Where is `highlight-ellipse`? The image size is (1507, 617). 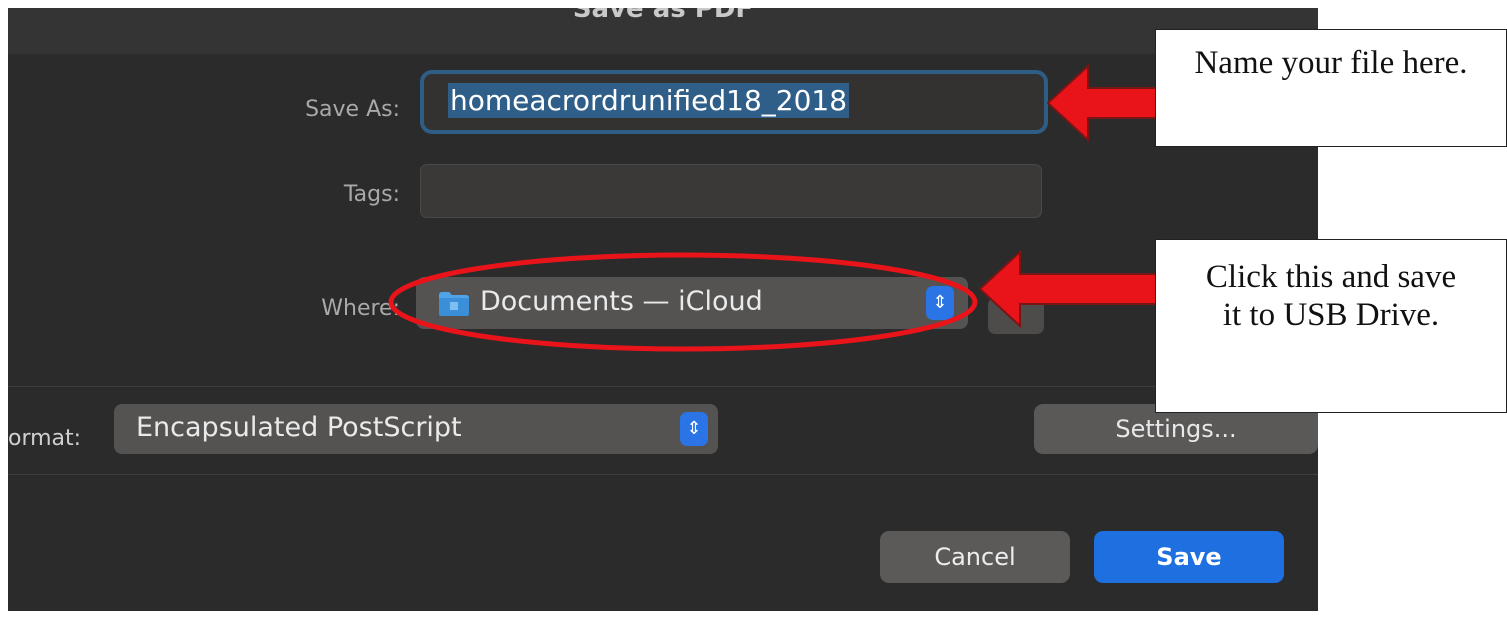 highlight-ellipse is located at coordinates (683, 302).